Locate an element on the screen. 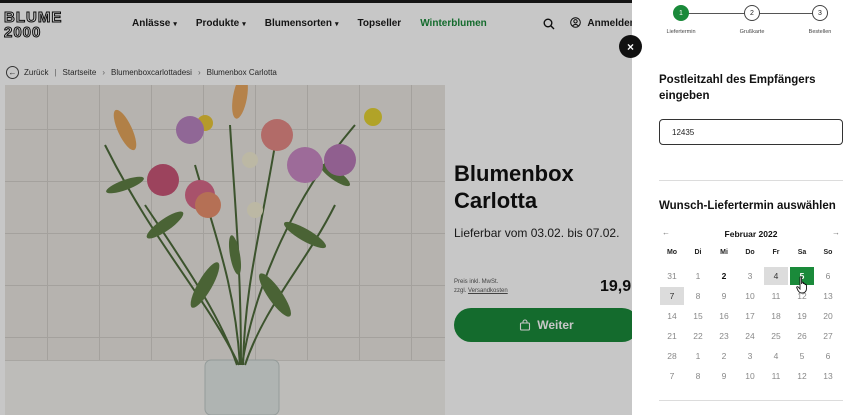 The image size is (850, 415). calendar-day: 19 is located at coordinates (802, 316).